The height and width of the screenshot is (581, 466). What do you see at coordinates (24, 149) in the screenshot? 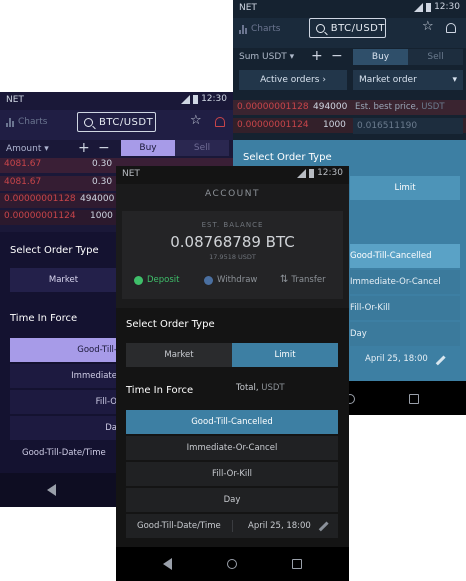
I see `amount-dropdown-label: Amount` at bounding box center [24, 149].